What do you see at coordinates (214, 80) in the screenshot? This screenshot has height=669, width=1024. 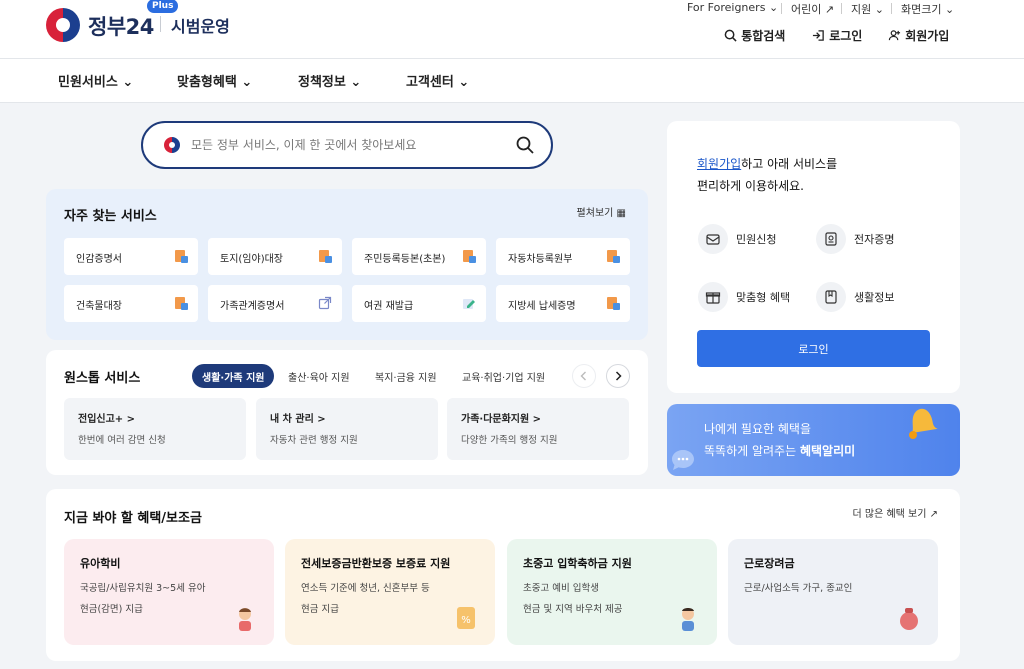 I see `gnb-custom-benefits: 맞춤형혜택 ⌄` at bounding box center [214, 80].